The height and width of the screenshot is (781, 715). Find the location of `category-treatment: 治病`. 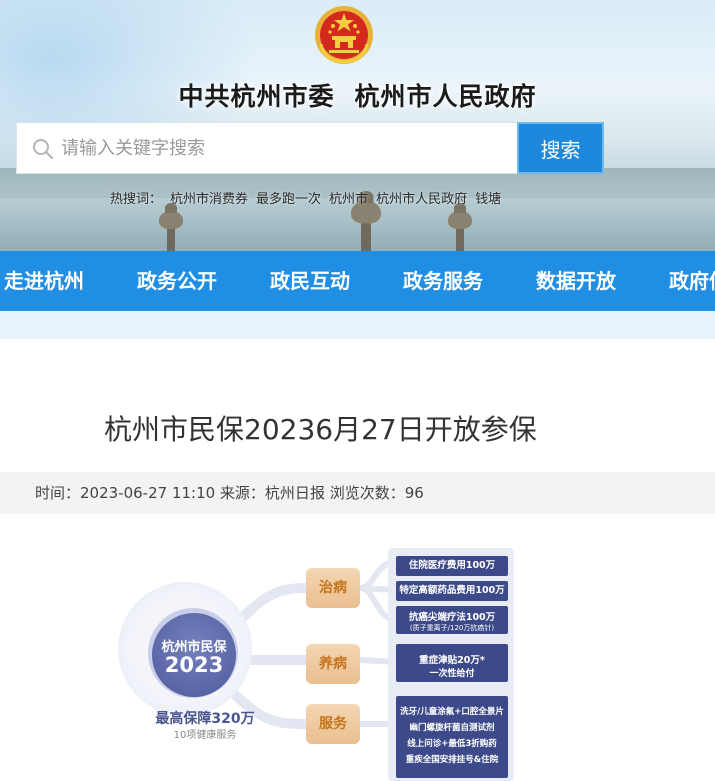

category-treatment: 治病 is located at coordinates (333, 588).